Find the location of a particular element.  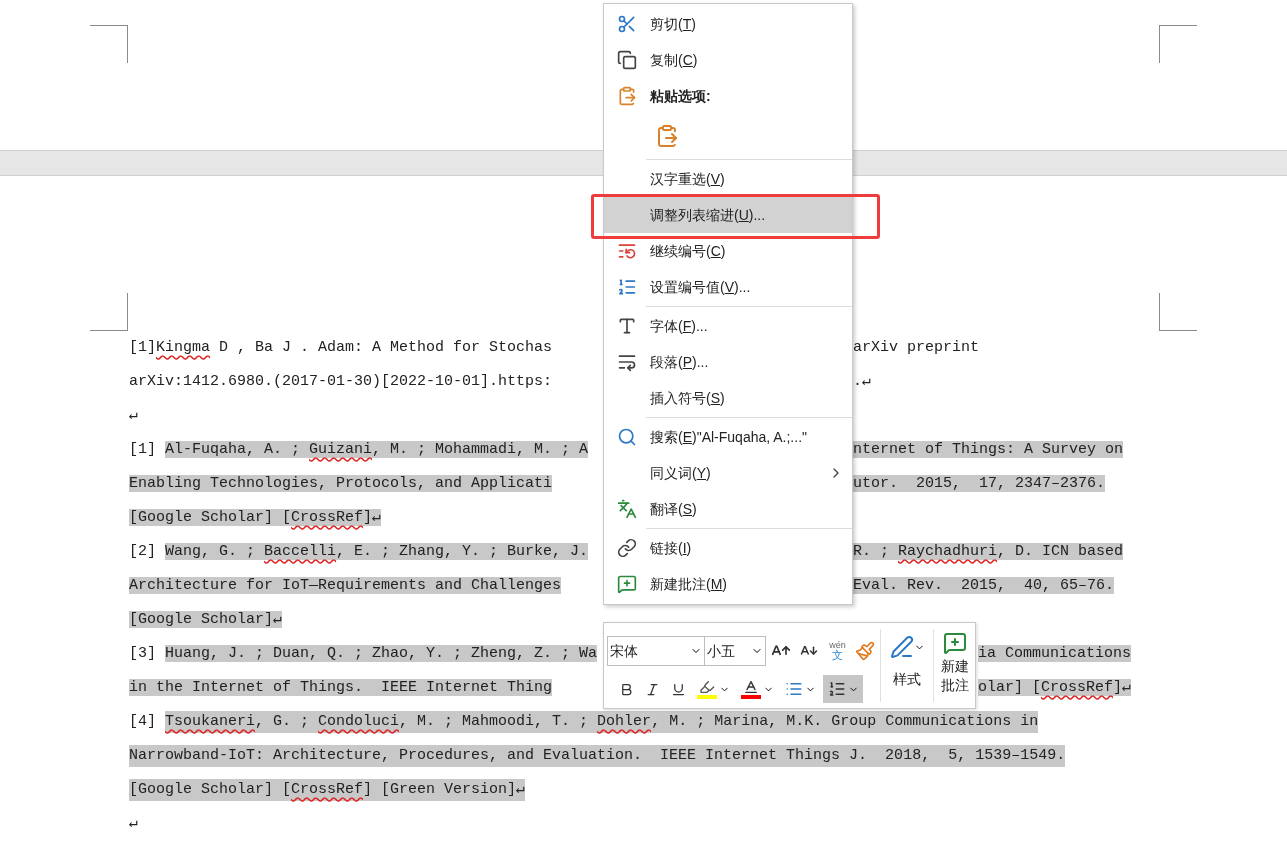

text-run: , D. ICN based is located at coordinates (1060, 551).